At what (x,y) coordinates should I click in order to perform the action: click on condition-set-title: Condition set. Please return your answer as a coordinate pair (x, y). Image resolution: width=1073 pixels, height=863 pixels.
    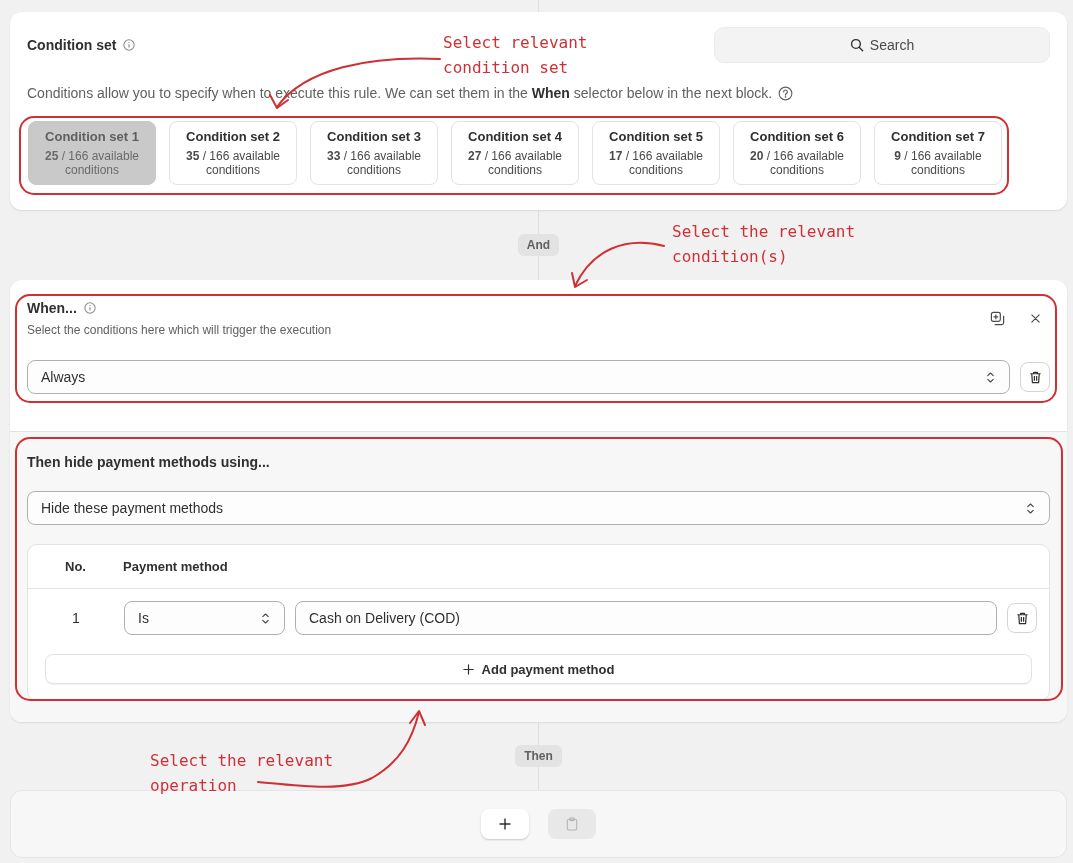
    Looking at the image, I should click on (72, 45).